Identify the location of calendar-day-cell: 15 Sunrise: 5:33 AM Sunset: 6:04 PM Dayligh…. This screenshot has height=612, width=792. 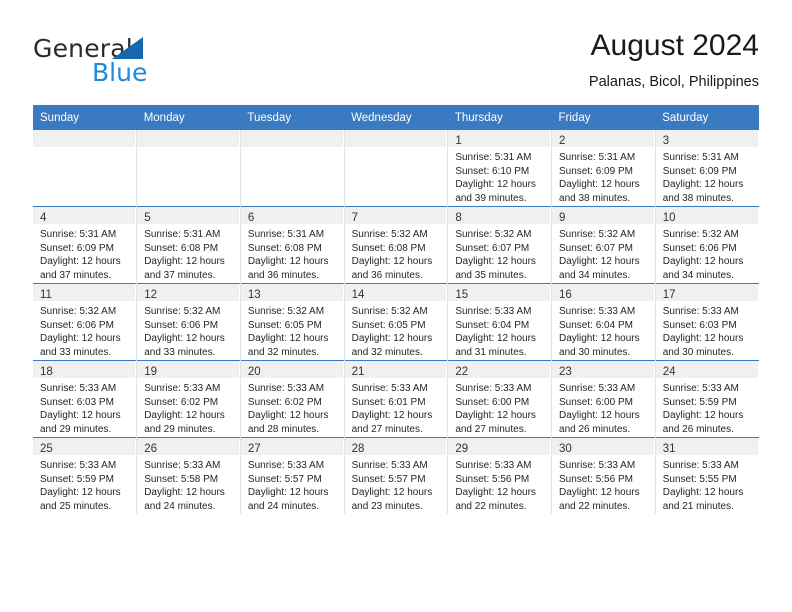
(500, 322).